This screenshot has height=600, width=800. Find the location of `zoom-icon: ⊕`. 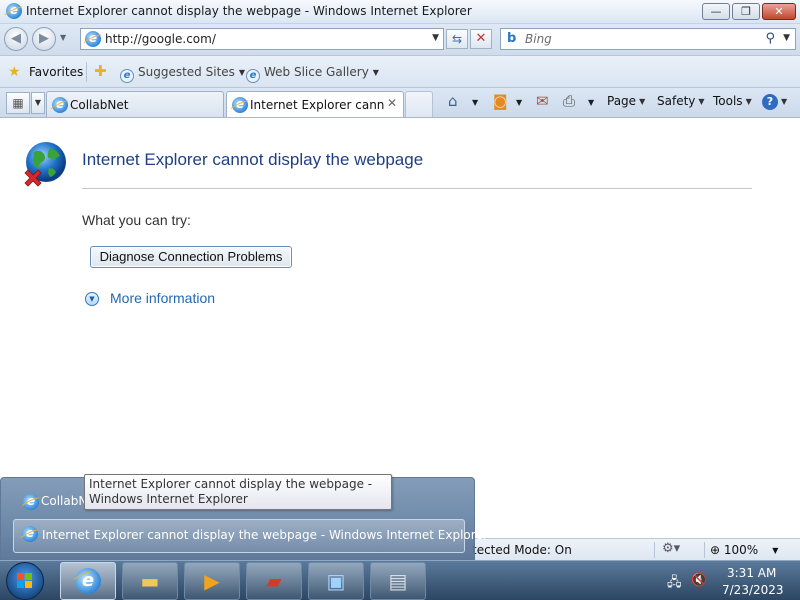

zoom-icon: ⊕ is located at coordinates (715, 550).